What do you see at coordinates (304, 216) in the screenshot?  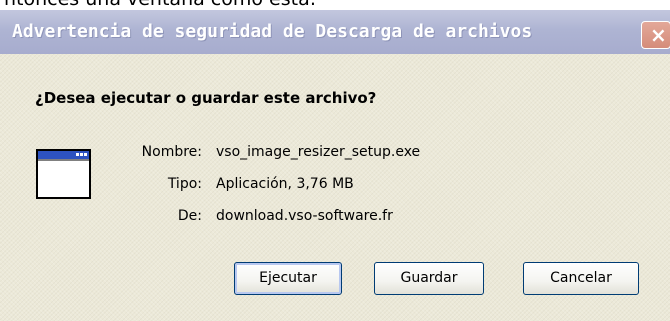 I see `from-value: download.vso-software.fr` at bounding box center [304, 216].